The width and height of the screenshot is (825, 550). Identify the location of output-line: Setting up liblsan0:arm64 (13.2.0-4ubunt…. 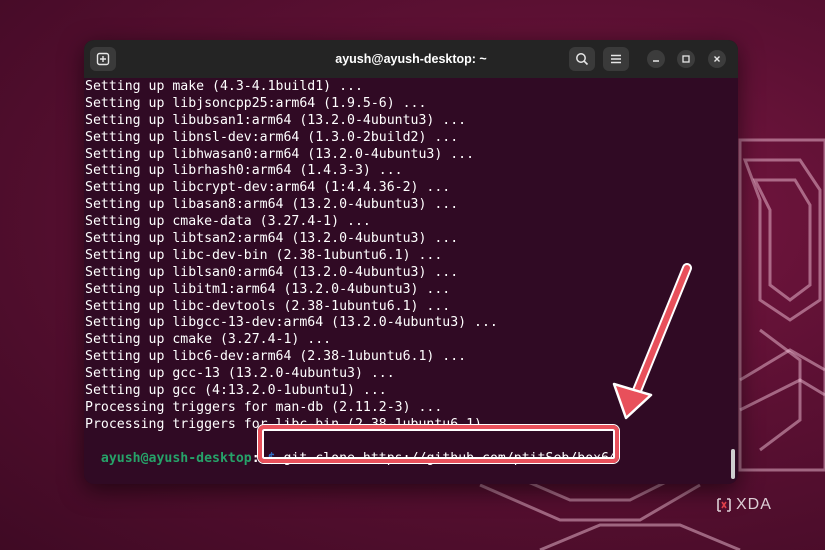
(272, 272).